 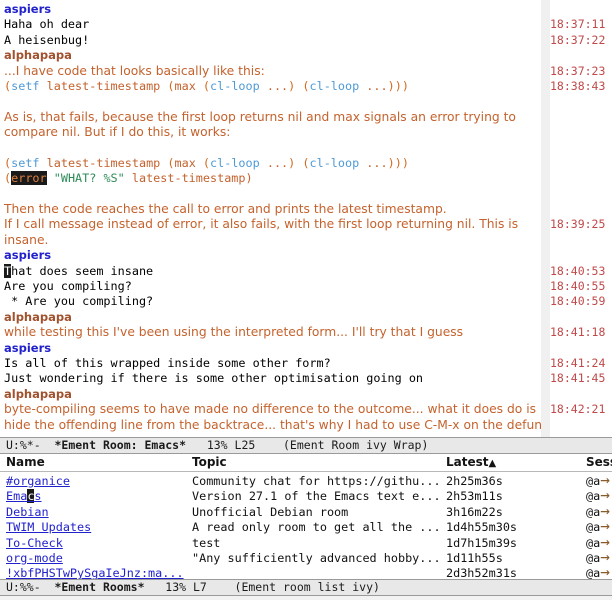 I want to click on timestamp: 18:41:45, so click(x=578, y=378).